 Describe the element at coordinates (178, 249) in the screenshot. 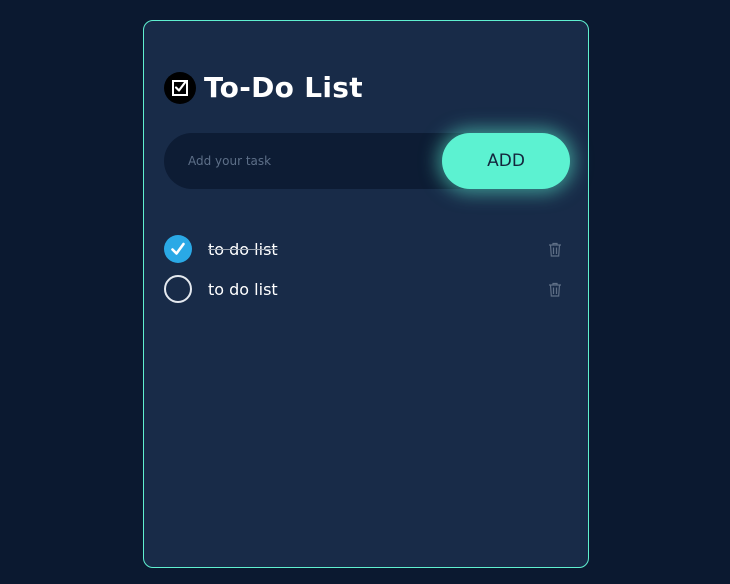

I see `check-circle-icon` at that location.